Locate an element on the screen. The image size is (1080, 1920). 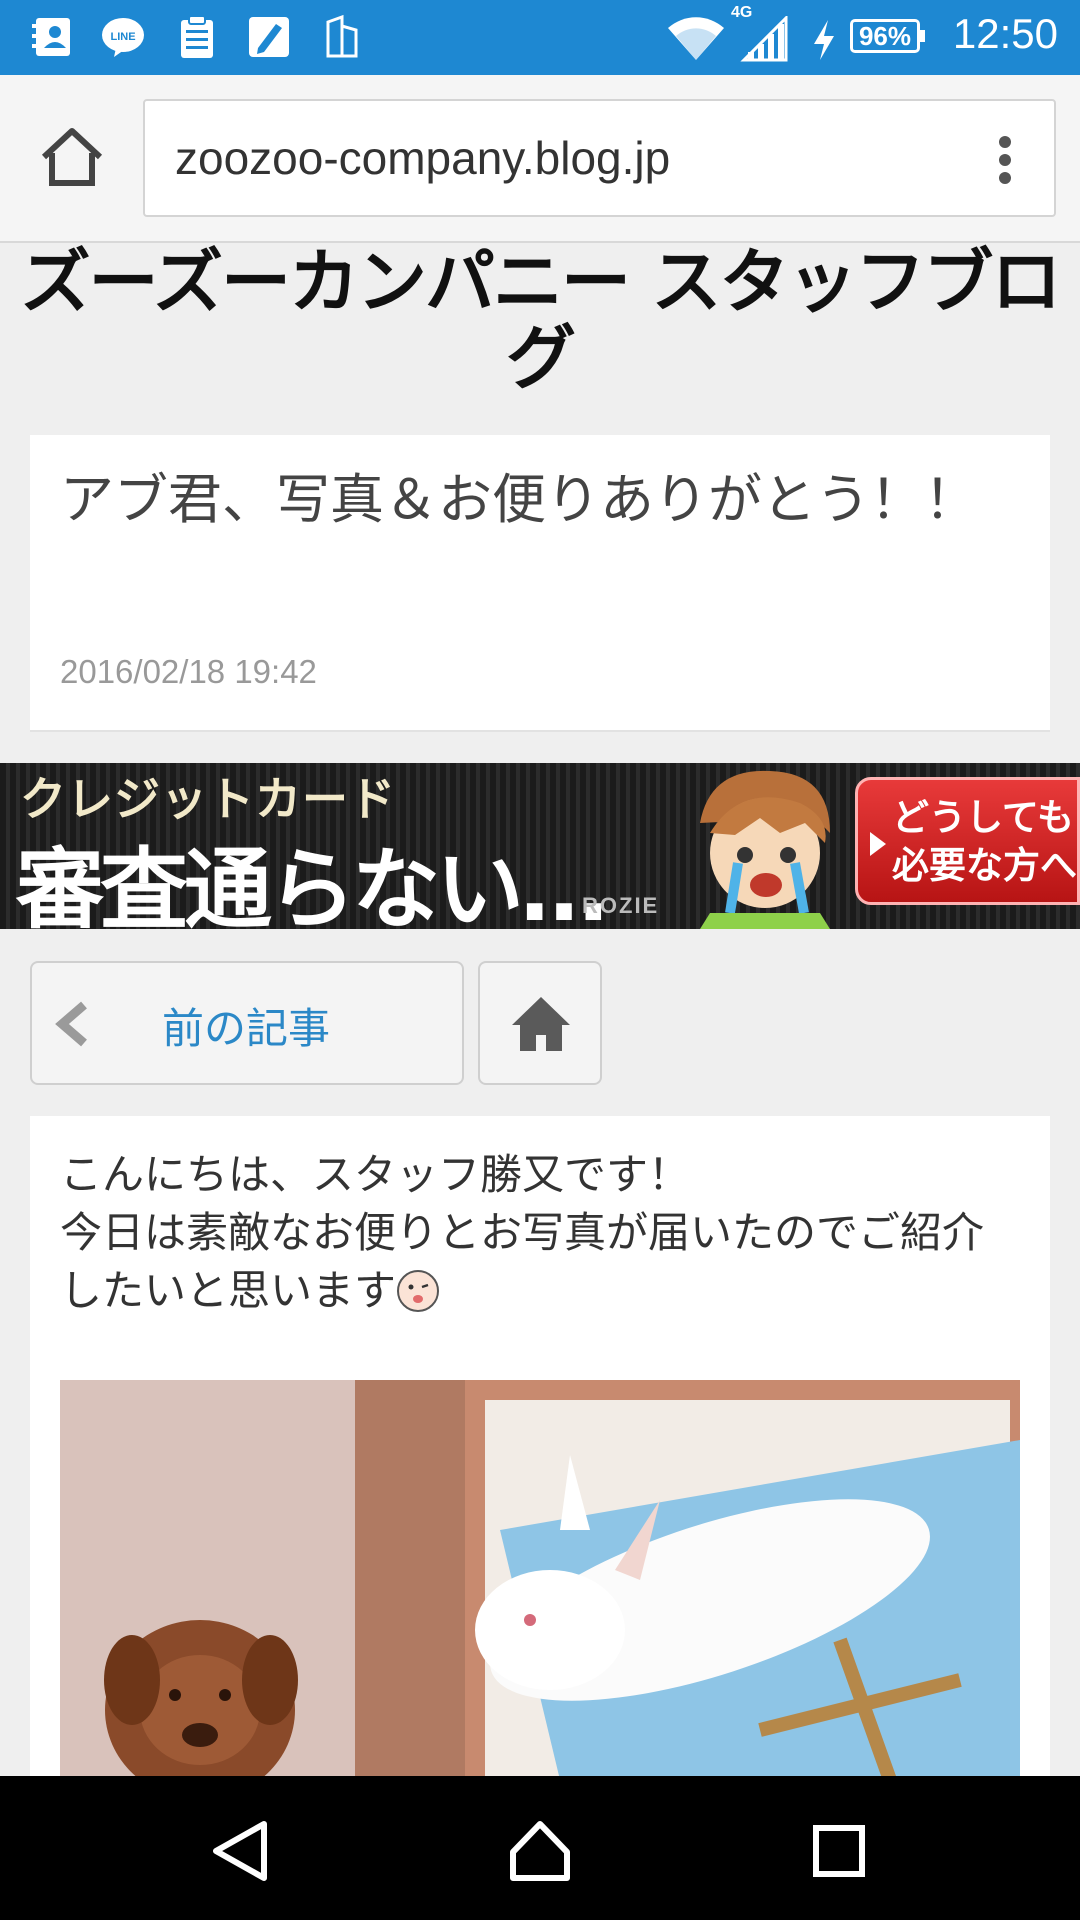
blog-title: ズーズーカンパニー スタッフブログ is located at coordinates (541, 320).